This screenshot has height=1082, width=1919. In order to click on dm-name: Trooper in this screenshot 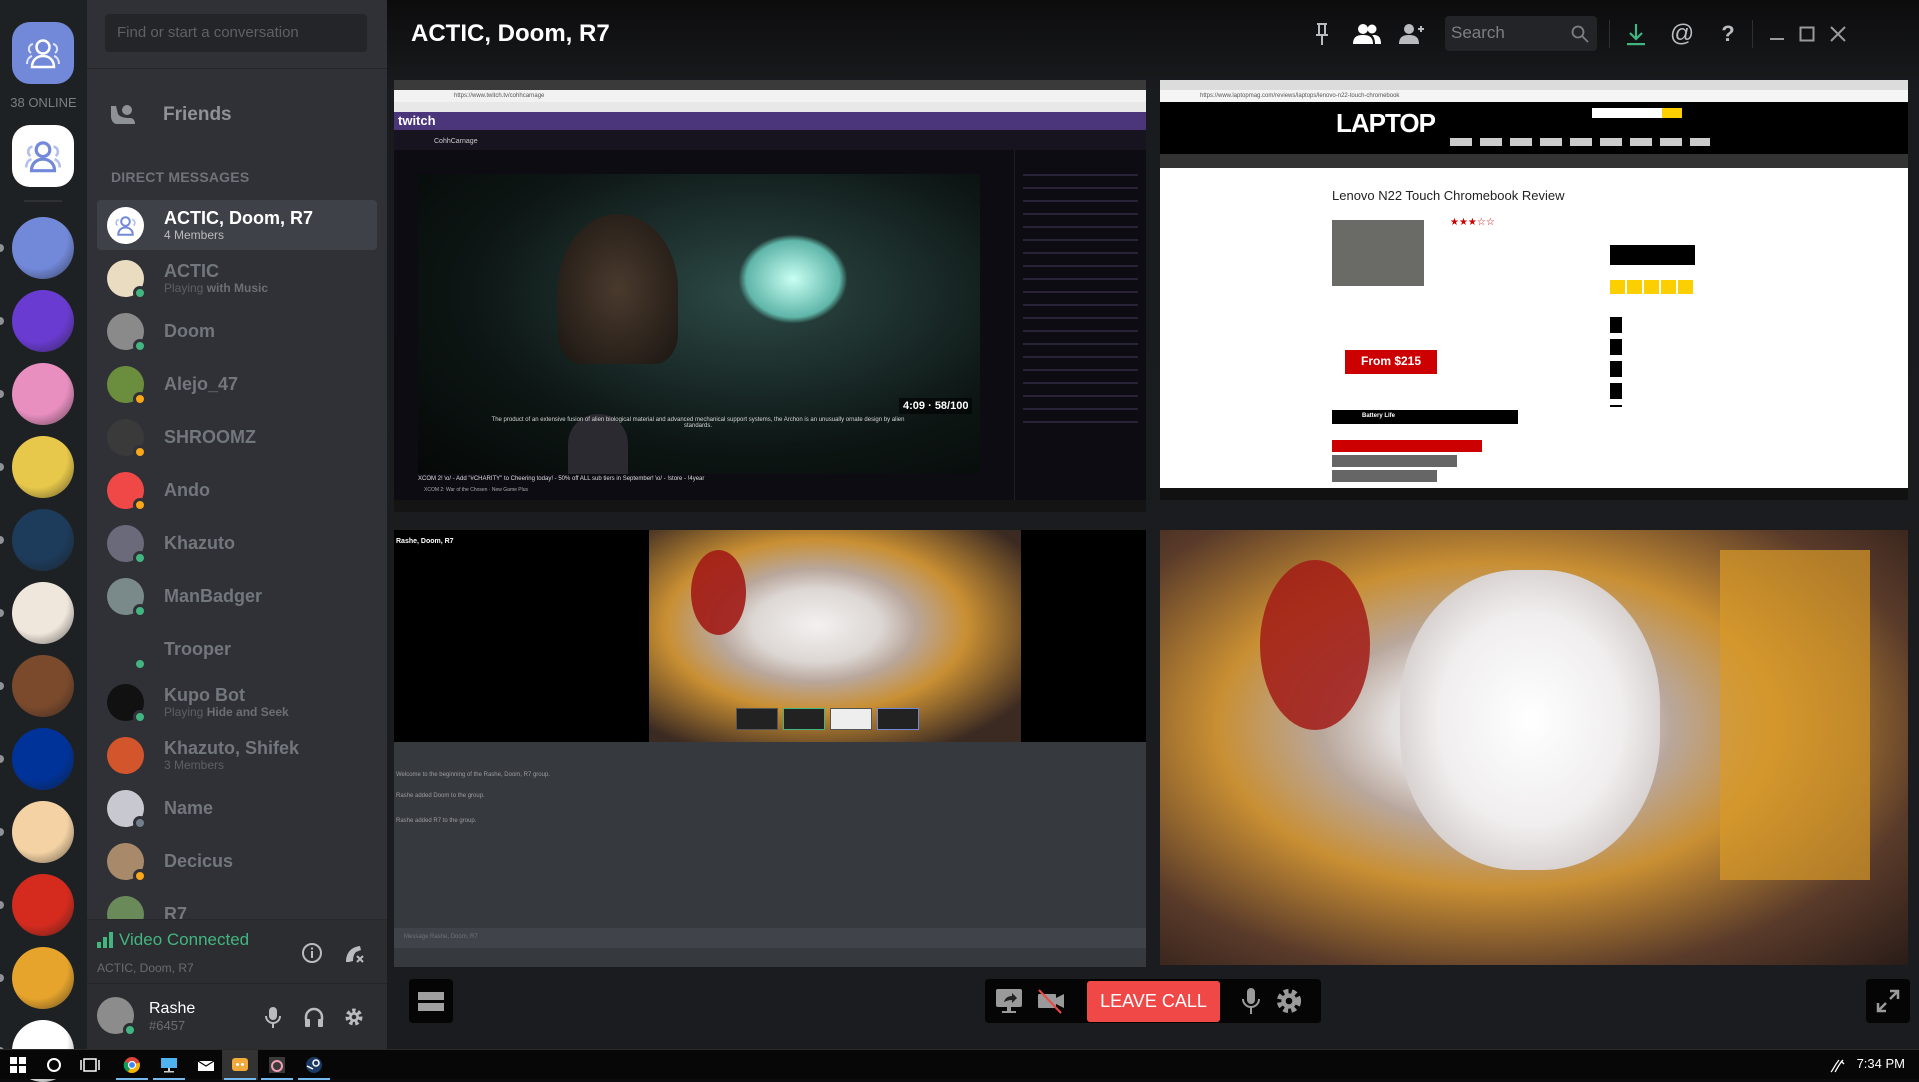, I will do `click(198, 649)`.